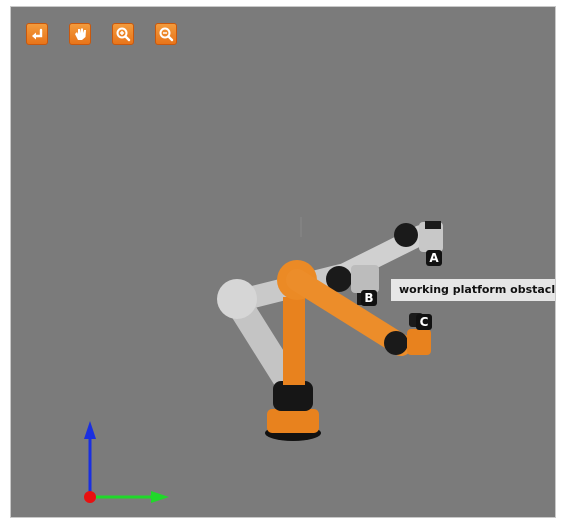 This screenshot has height=522, width=562. What do you see at coordinates (424, 322) in the screenshot?
I see `marker-c: C` at bounding box center [424, 322].